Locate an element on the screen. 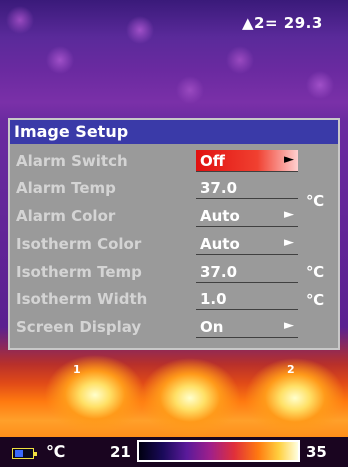 The height and width of the screenshot is (467, 348). menu-item-alarm-color: Alarm Color Auto ► is located at coordinates (174, 217).